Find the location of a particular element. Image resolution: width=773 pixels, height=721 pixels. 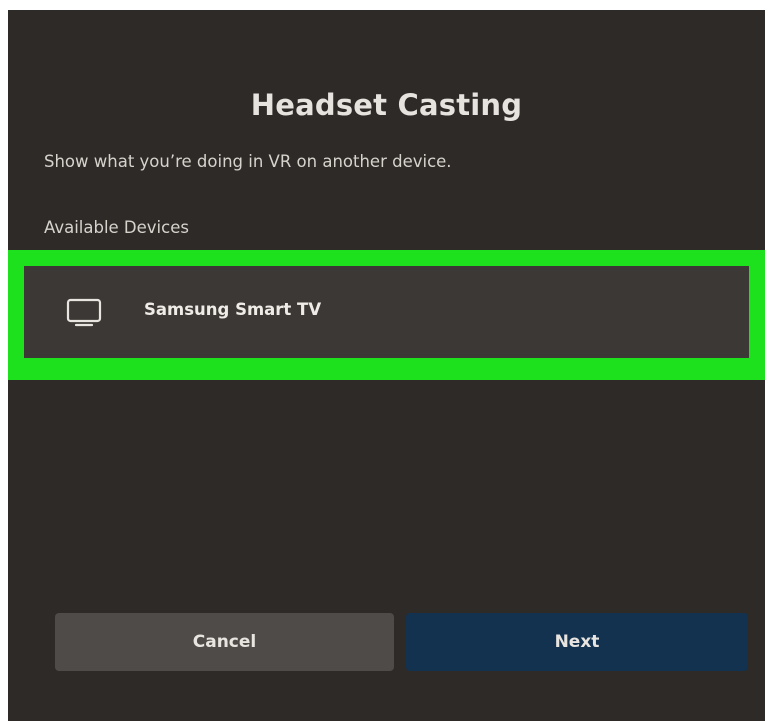

cancel-button-label: Cancel is located at coordinates (224, 642).